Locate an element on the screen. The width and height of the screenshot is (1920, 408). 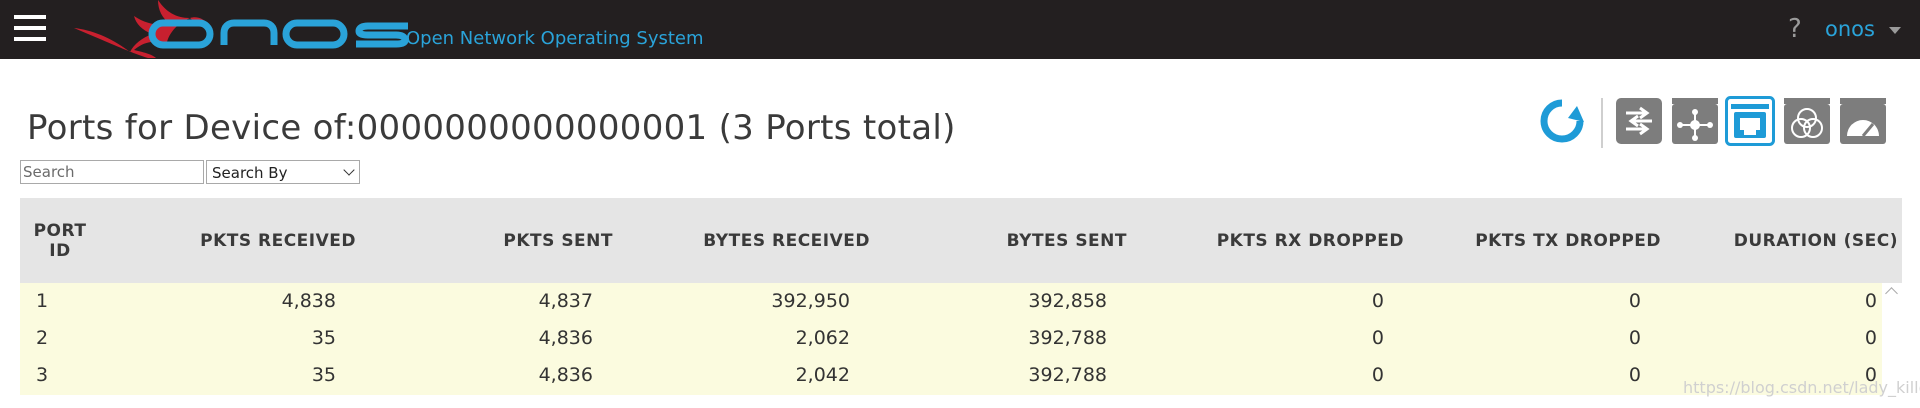
onos-bird-icon is located at coordinates (140, 29).